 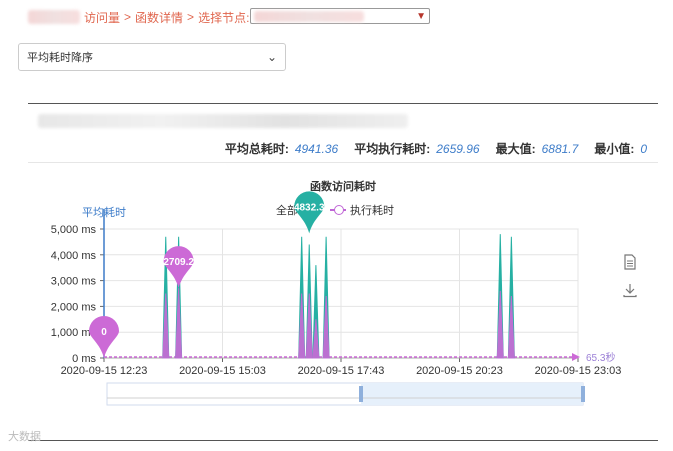 What do you see at coordinates (343, 440) in the screenshot?
I see `bottom-divider` at bounding box center [343, 440].